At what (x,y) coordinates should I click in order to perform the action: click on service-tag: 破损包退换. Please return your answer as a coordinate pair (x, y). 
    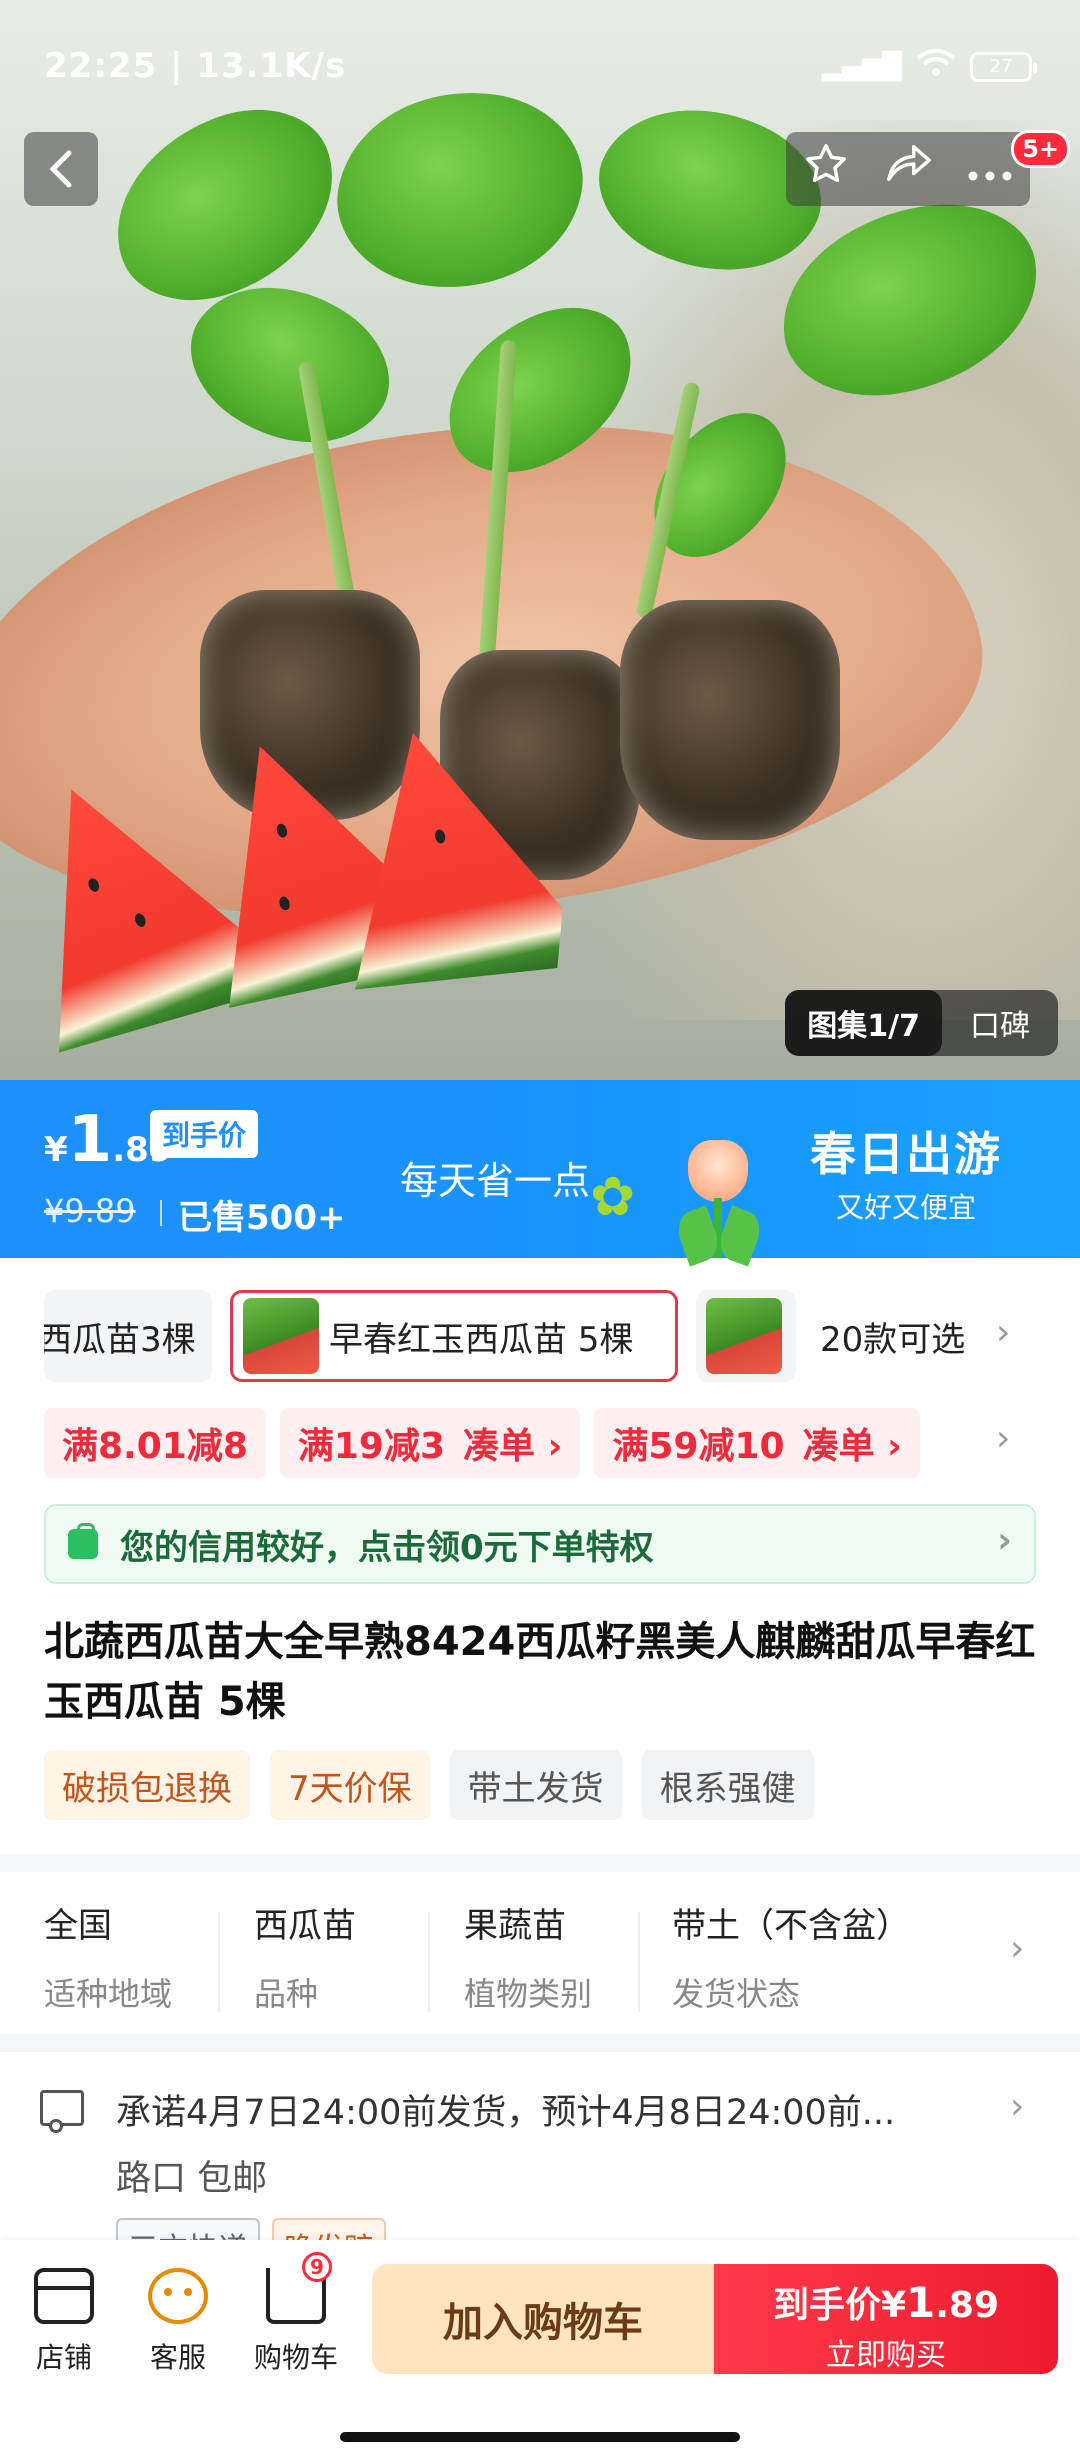
    Looking at the image, I should click on (147, 1785).